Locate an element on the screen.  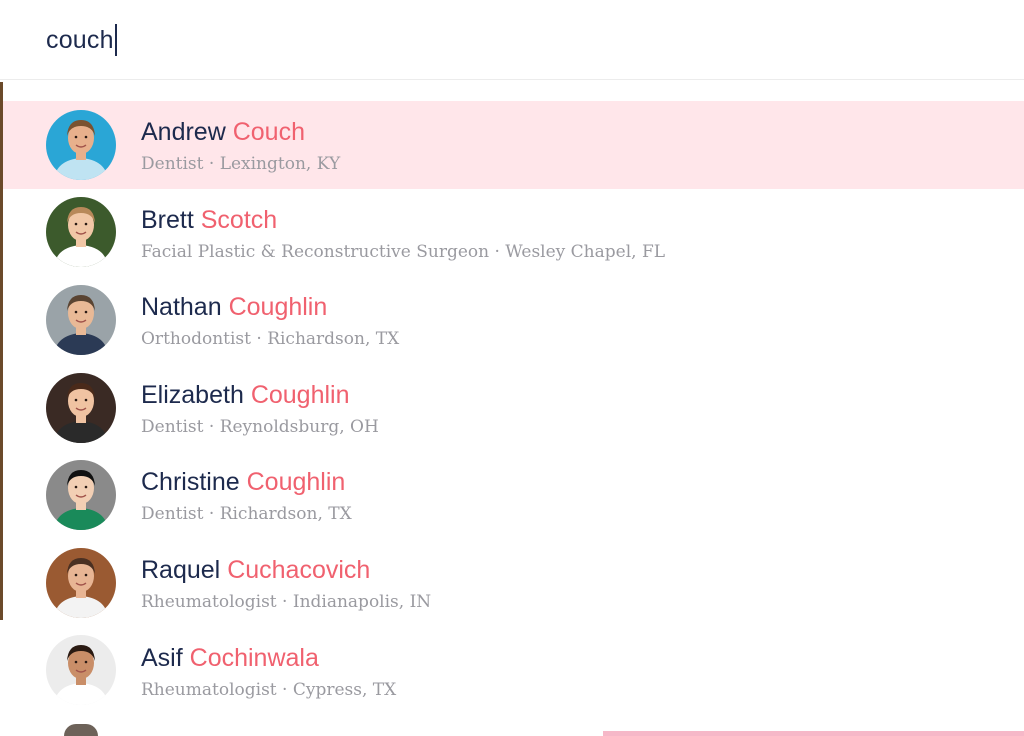
location: Indianapolis, IN is located at coordinates (362, 601).